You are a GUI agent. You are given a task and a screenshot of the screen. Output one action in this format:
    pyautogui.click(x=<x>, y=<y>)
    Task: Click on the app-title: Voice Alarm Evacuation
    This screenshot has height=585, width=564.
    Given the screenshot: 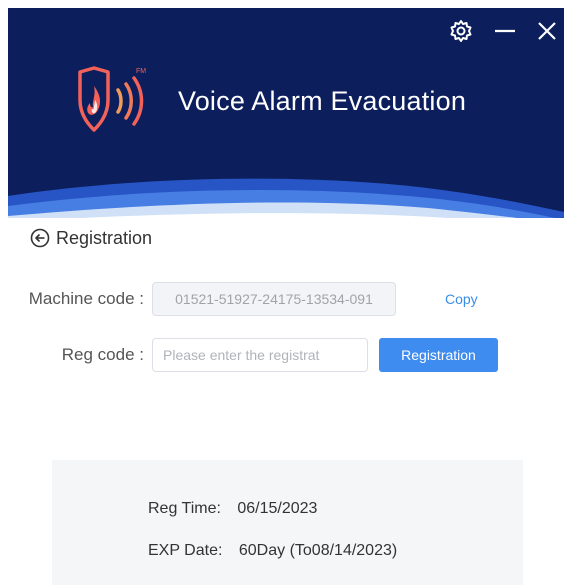 What is the action you would take?
    pyautogui.click(x=322, y=101)
    